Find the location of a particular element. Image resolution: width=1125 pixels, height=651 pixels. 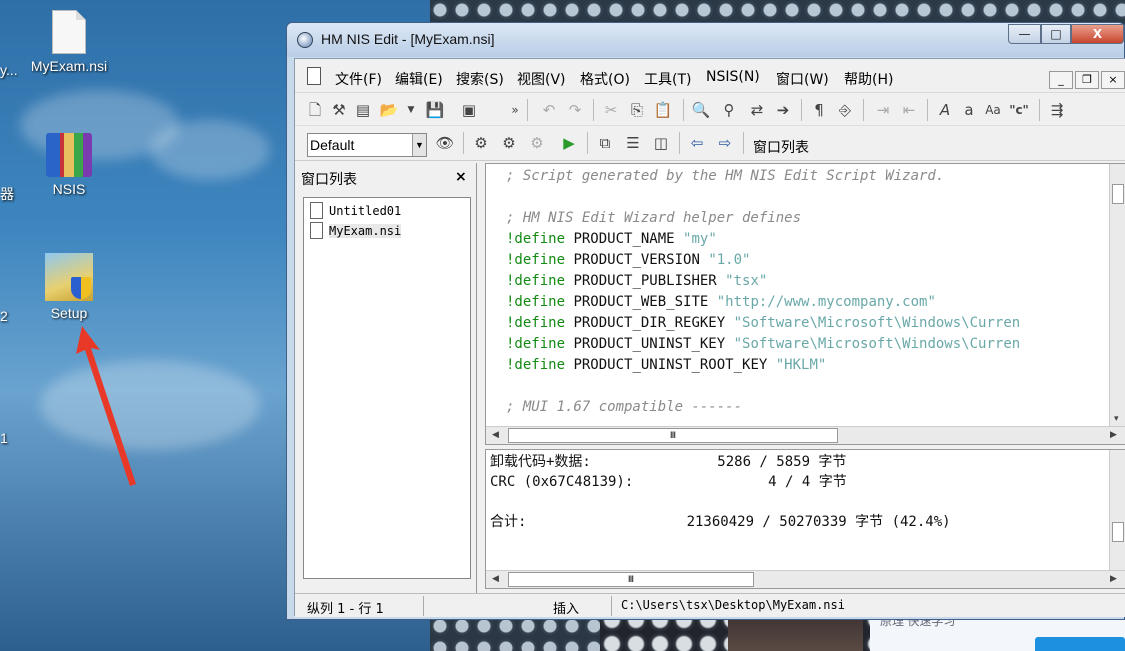

paste-icon: 📋 is located at coordinates (663, 110).